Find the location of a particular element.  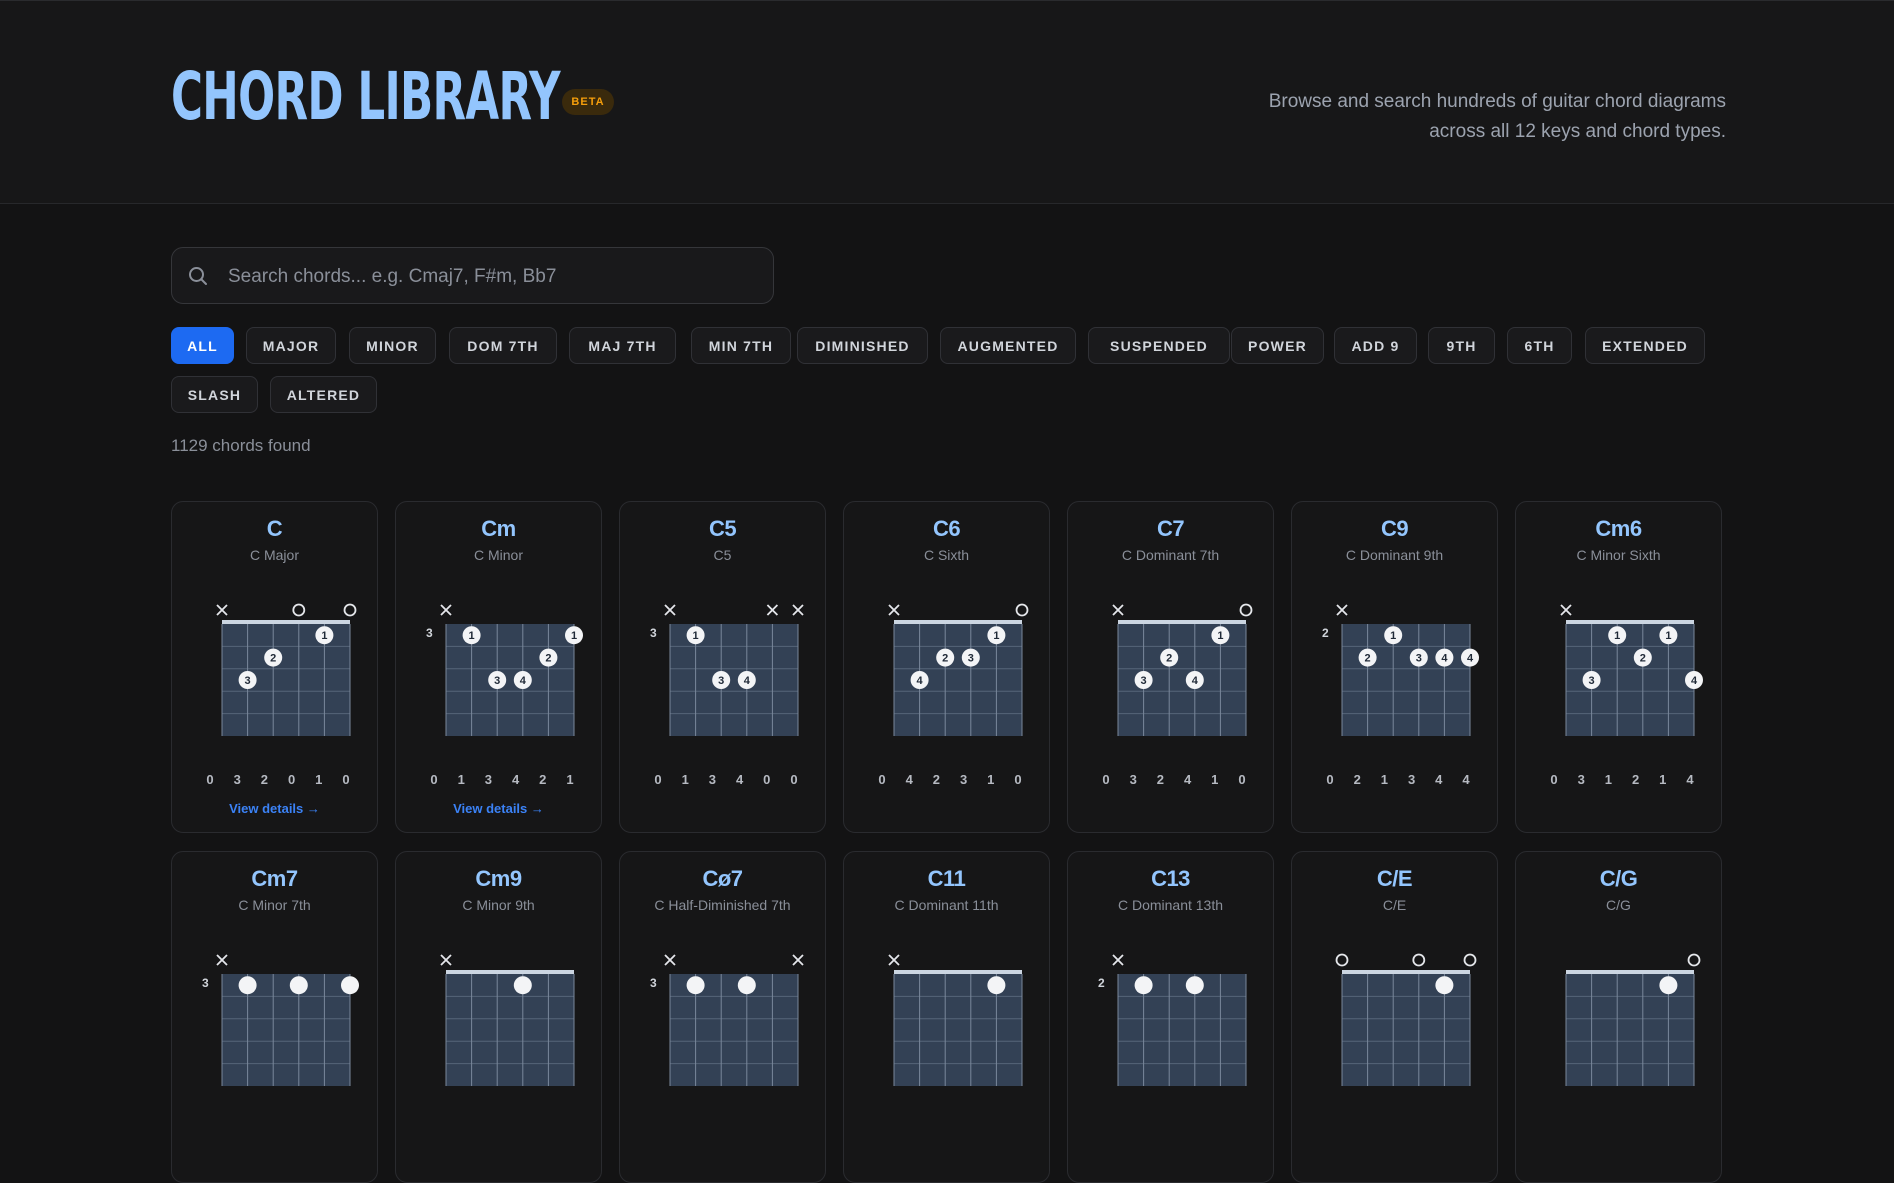

filter-chip-slash: SLASH is located at coordinates (214, 394).